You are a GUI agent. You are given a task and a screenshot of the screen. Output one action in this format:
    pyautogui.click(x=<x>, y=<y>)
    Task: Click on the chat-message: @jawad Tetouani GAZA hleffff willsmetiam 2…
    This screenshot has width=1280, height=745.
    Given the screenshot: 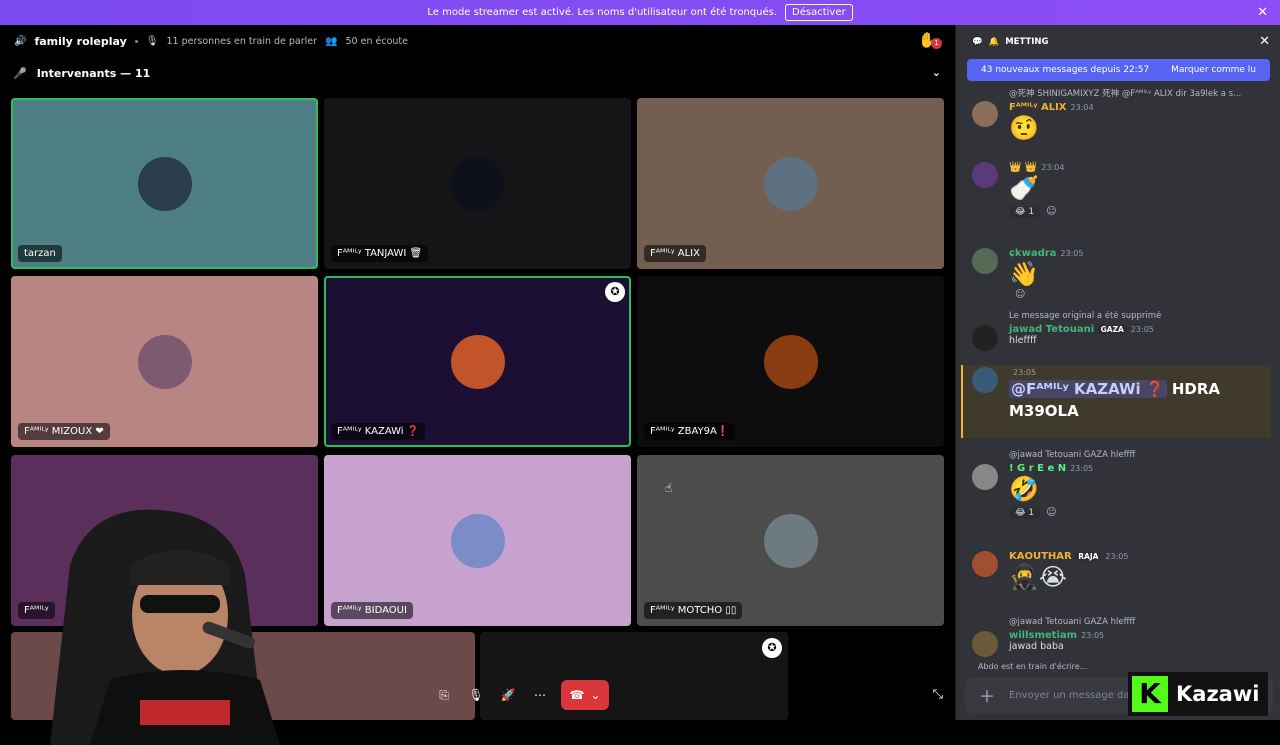 What is the action you would take?
    pyautogui.click(x=1122, y=637)
    